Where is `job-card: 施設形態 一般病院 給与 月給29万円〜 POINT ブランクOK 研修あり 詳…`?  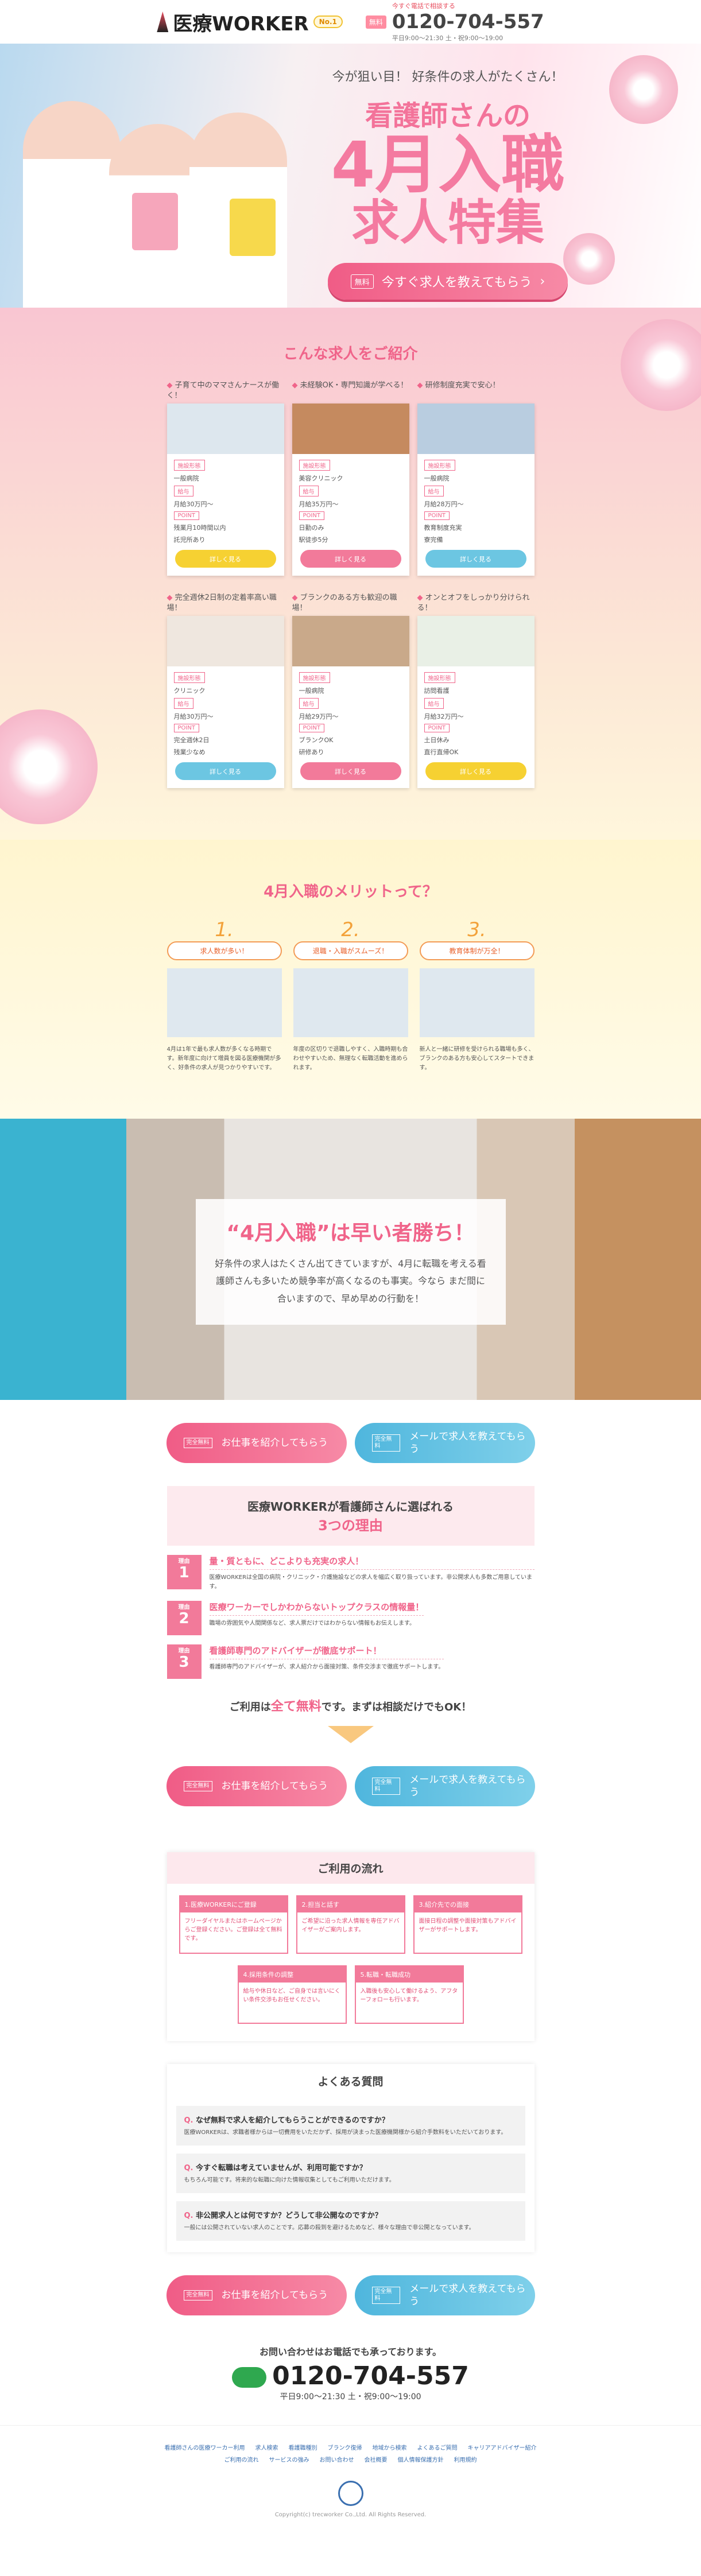
job-card: 施設形態 一般病院 給与 月給29万円〜 POINT ブランクOK 研修あり 詳… is located at coordinates (350, 702).